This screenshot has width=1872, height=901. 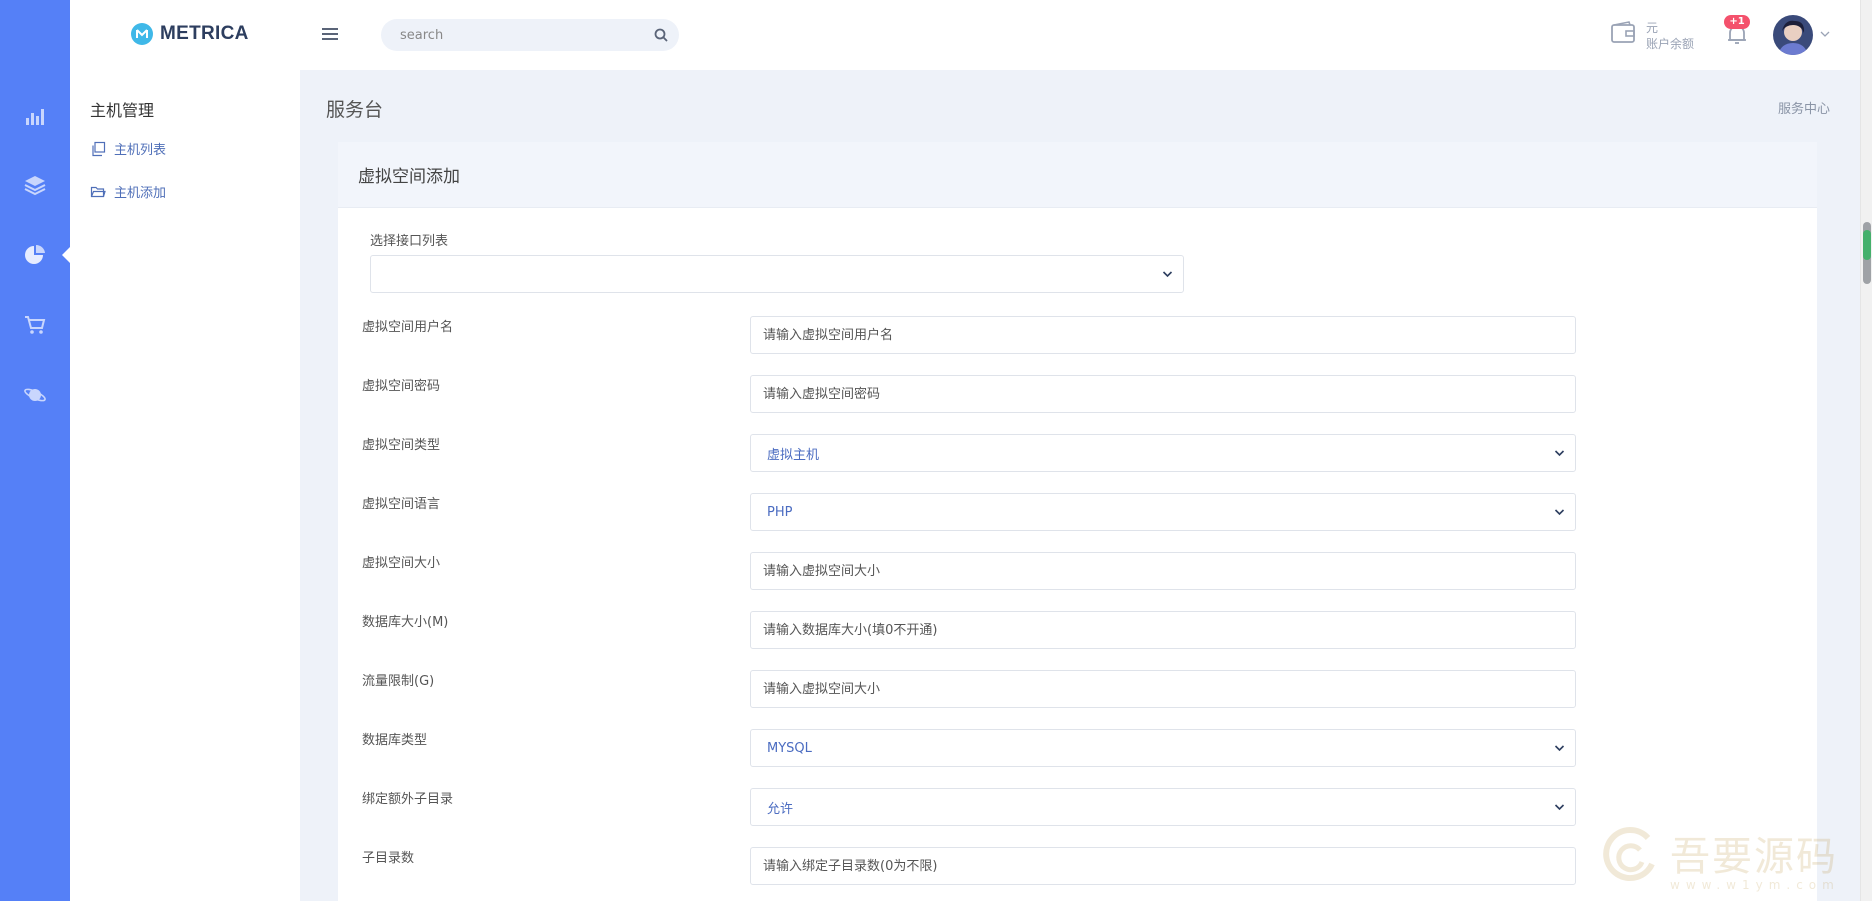 What do you see at coordinates (780, 809) in the screenshot?
I see `select-value: 允许` at bounding box center [780, 809].